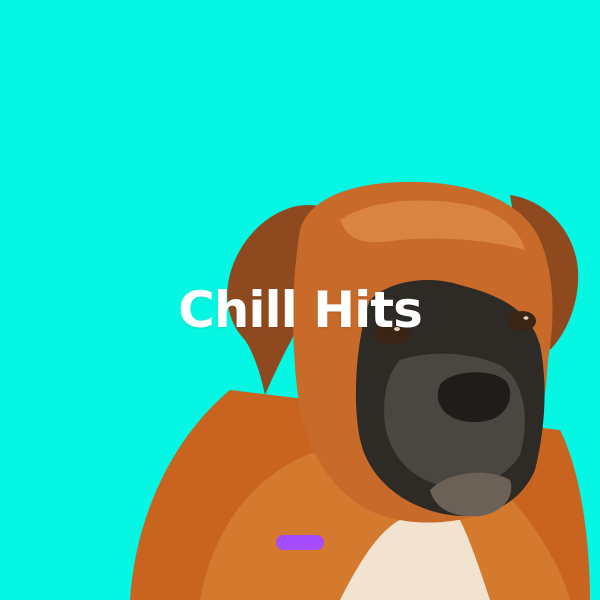  What do you see at coordinates (300, 542) in the screenshot?
I see `accent-bar` at bounding box center [300, 542].